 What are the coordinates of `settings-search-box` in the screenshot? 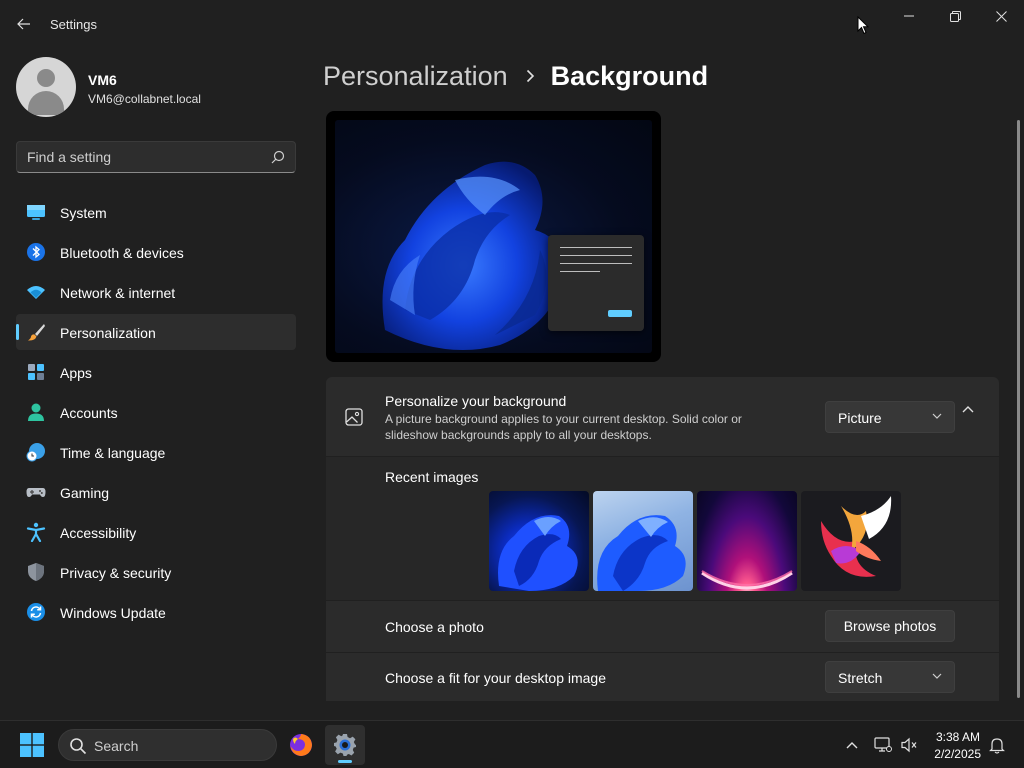 It's located at (156, 157).